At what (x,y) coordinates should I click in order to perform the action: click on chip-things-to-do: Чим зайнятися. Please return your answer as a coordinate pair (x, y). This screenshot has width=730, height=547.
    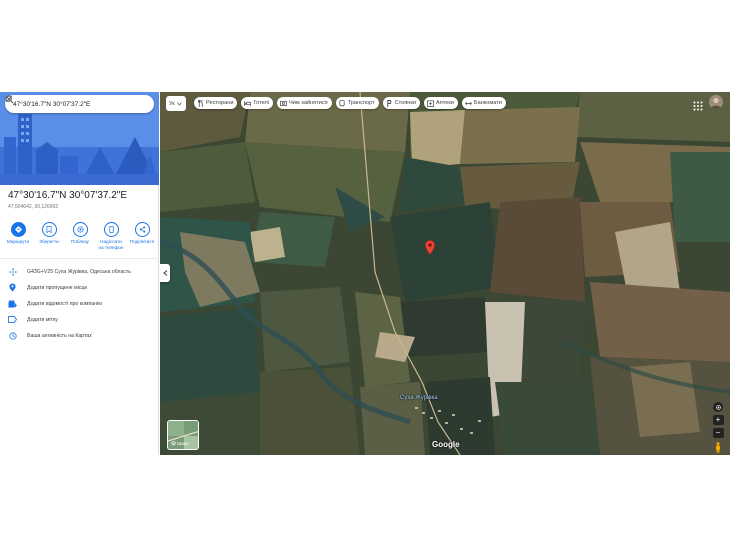
    Looking at the image, I should click on (304, 103).